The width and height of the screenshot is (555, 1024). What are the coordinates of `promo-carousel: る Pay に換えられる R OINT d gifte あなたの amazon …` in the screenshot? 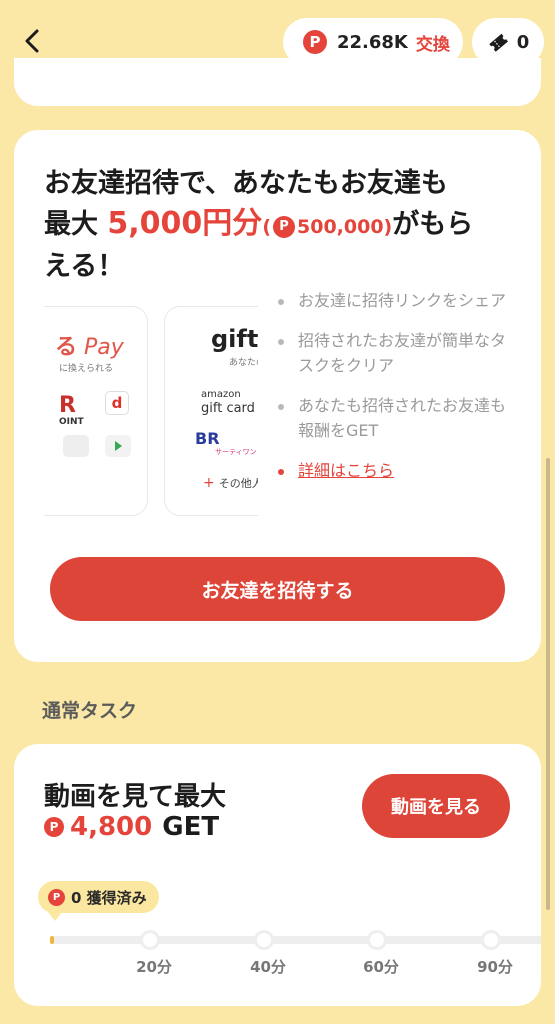 It's located at (151, 411).